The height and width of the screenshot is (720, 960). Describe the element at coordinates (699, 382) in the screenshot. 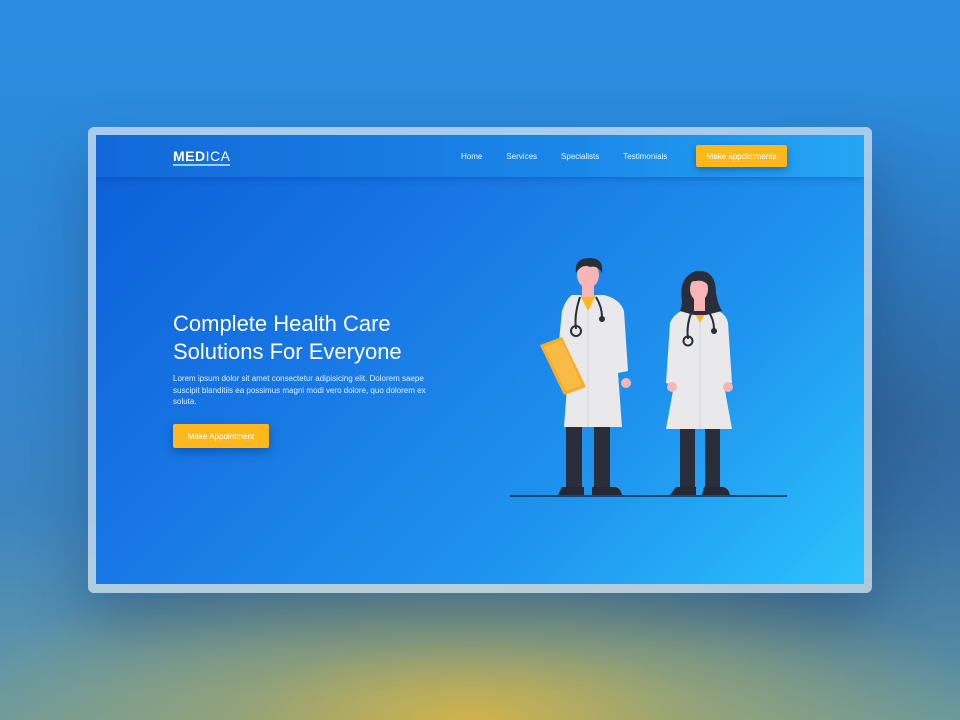

I see `female-doctor-figure` at that location.